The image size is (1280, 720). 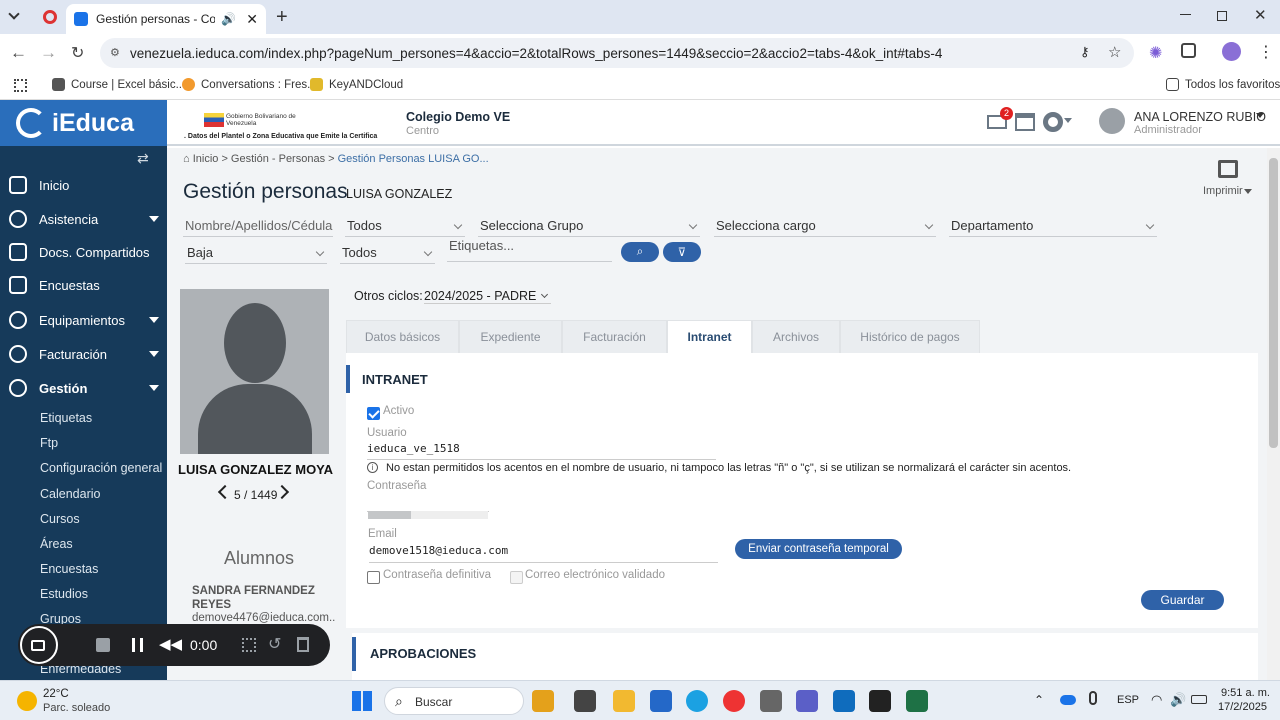 What do you see at coordinates (362, 701) in the screenshot?
I see `windows-start-icon` at bounding box center [362, 701].